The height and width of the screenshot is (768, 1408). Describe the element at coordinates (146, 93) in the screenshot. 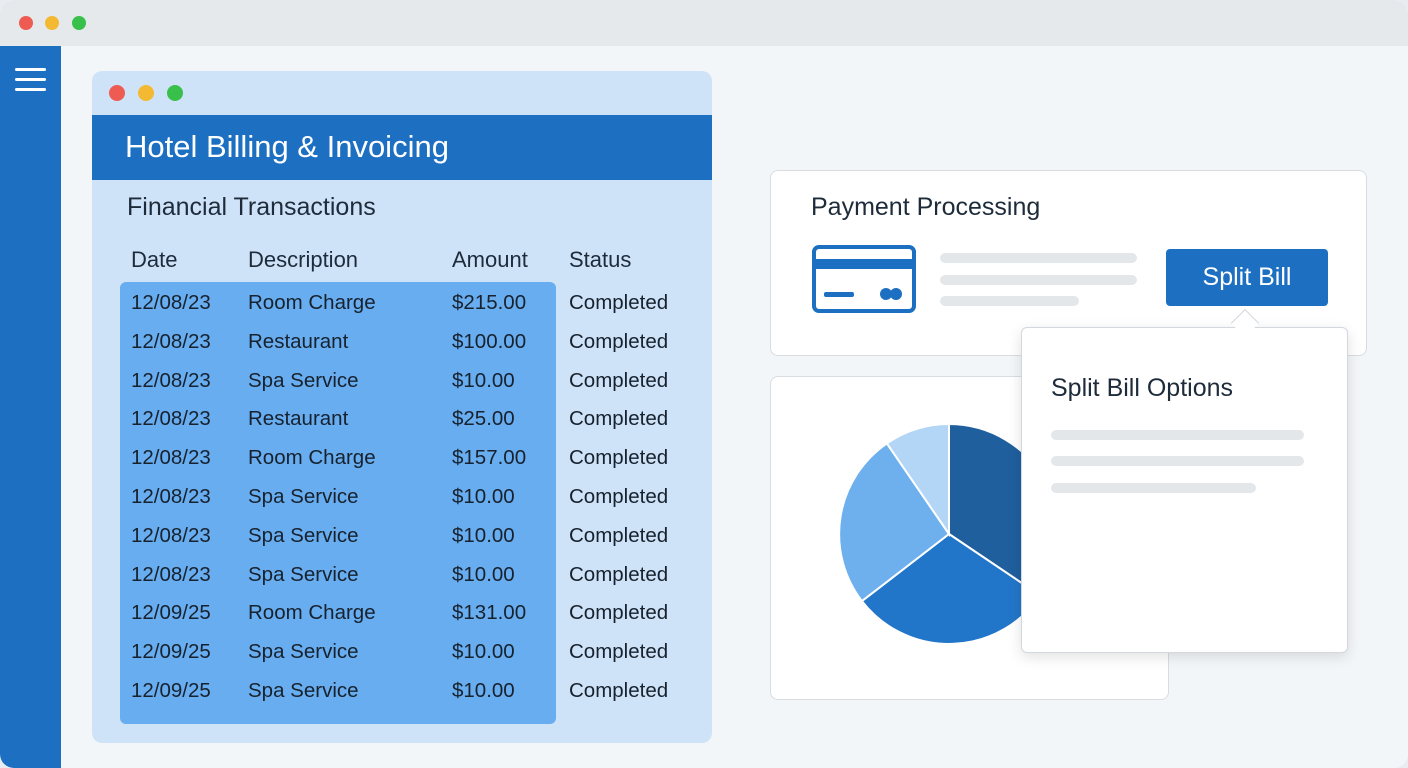

I see `billing-minimize-button` at that location.